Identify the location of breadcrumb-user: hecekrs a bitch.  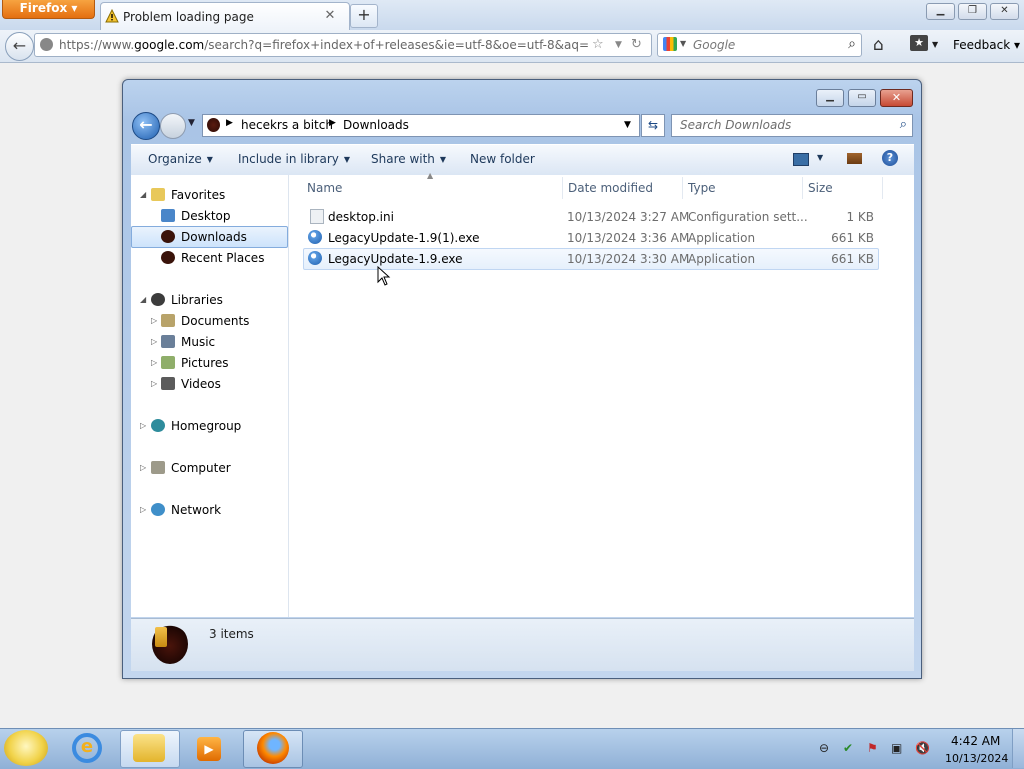
(287, 125).